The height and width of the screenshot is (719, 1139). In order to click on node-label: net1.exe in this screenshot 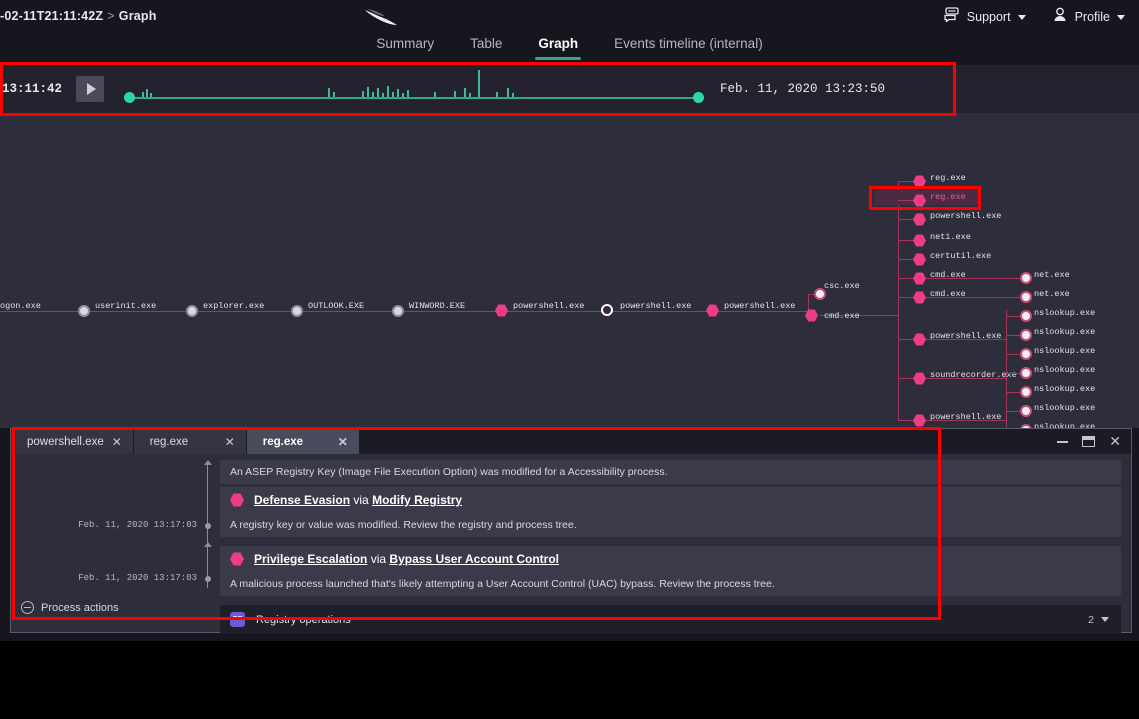, I will do `click(950, 237)`.